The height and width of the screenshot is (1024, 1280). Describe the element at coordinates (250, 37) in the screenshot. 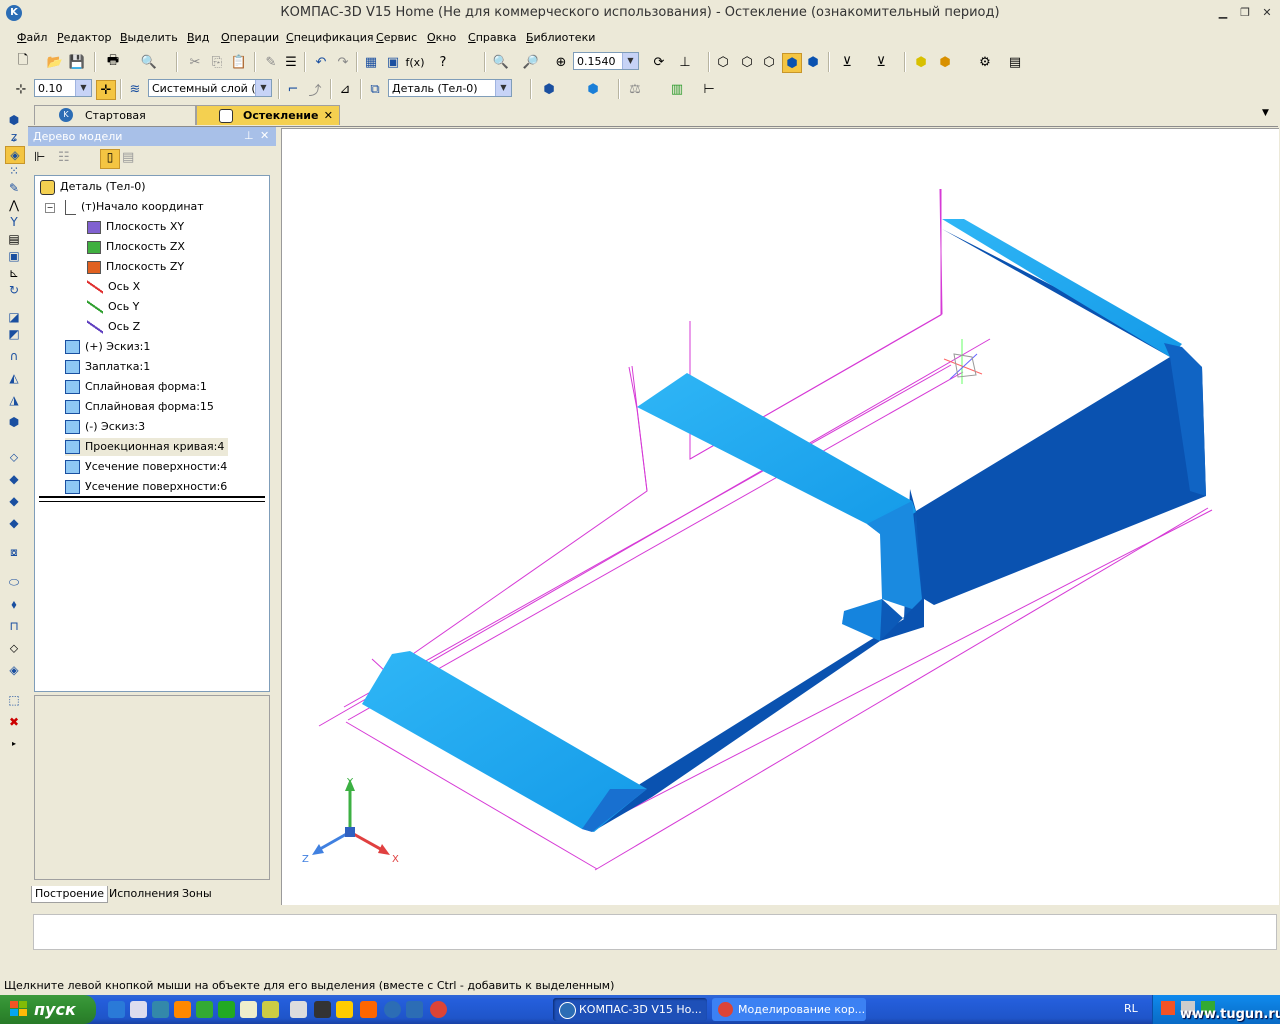

I see `menu-operations: Операции` at that location.